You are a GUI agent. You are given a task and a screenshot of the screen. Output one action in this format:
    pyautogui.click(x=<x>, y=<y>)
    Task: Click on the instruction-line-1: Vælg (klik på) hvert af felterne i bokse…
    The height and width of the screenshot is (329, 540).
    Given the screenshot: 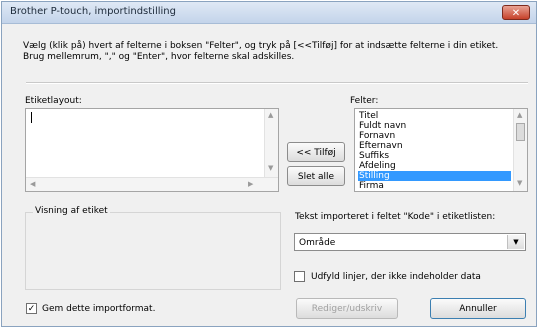 What is the action you would take?
    pyautogui.click(x=261, y=46)
    